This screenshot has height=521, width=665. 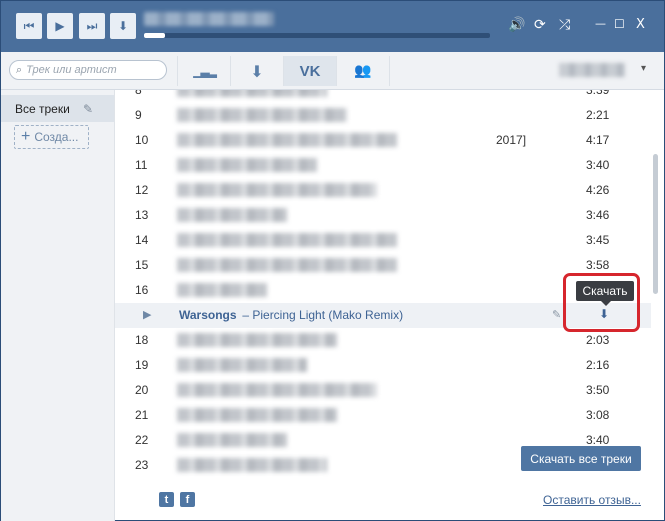 I want to click on tab-vk: VK, so click(x=309, y=71).